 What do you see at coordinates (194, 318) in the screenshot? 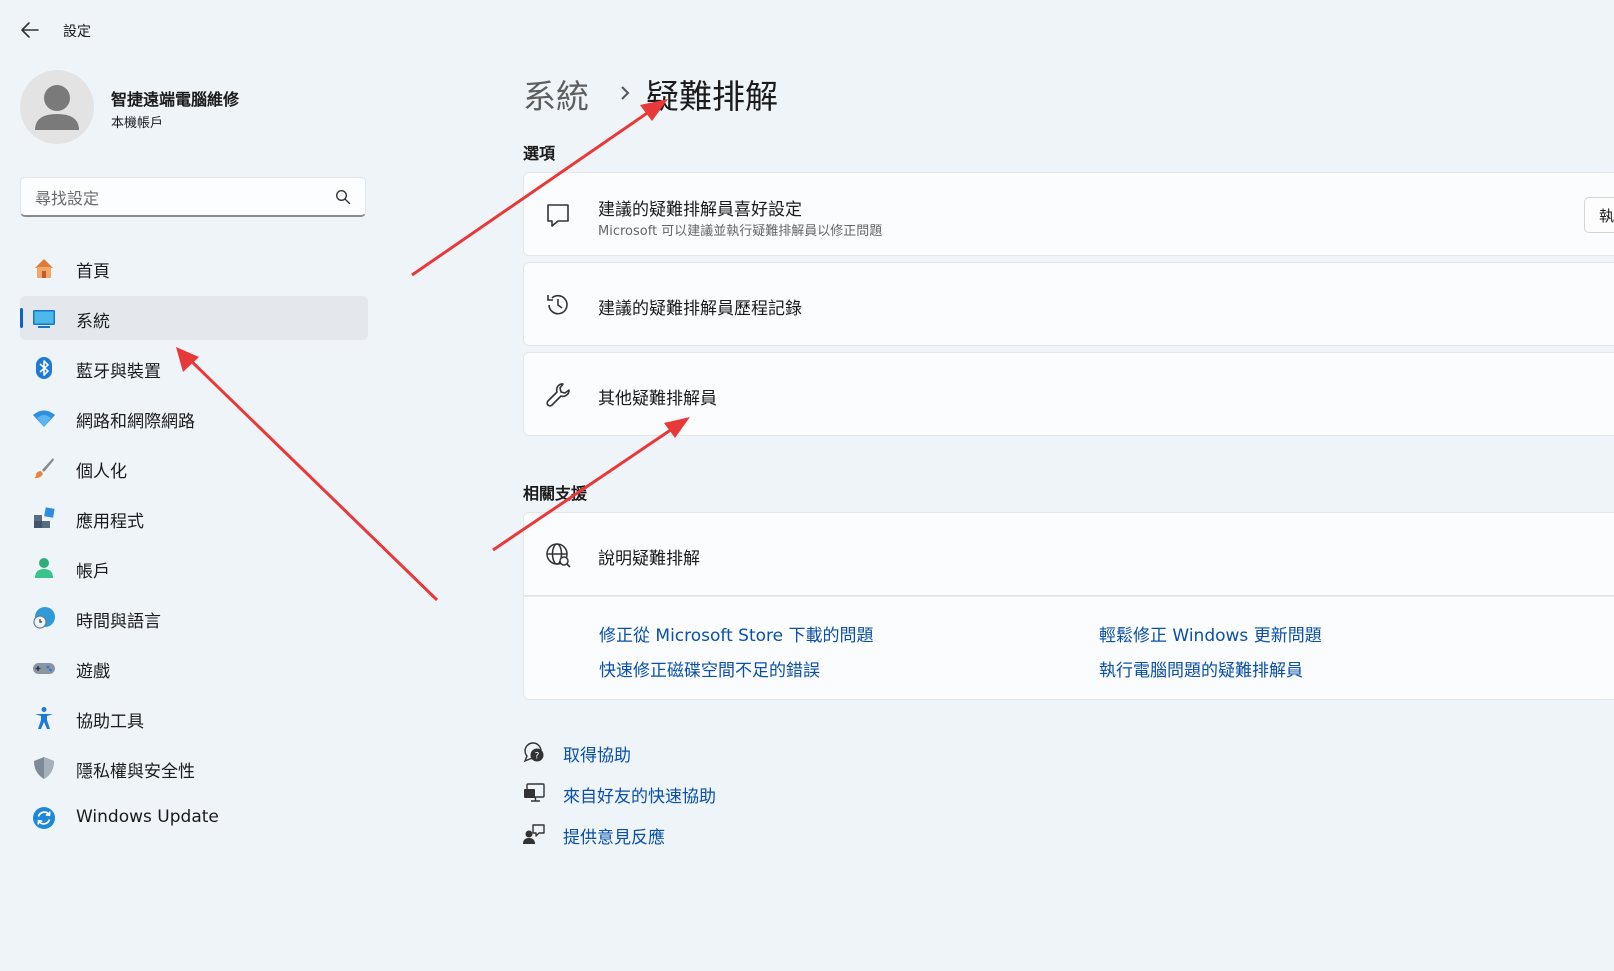
I see `sidebar-item-system: 系統` at bounding box center [194, 318].